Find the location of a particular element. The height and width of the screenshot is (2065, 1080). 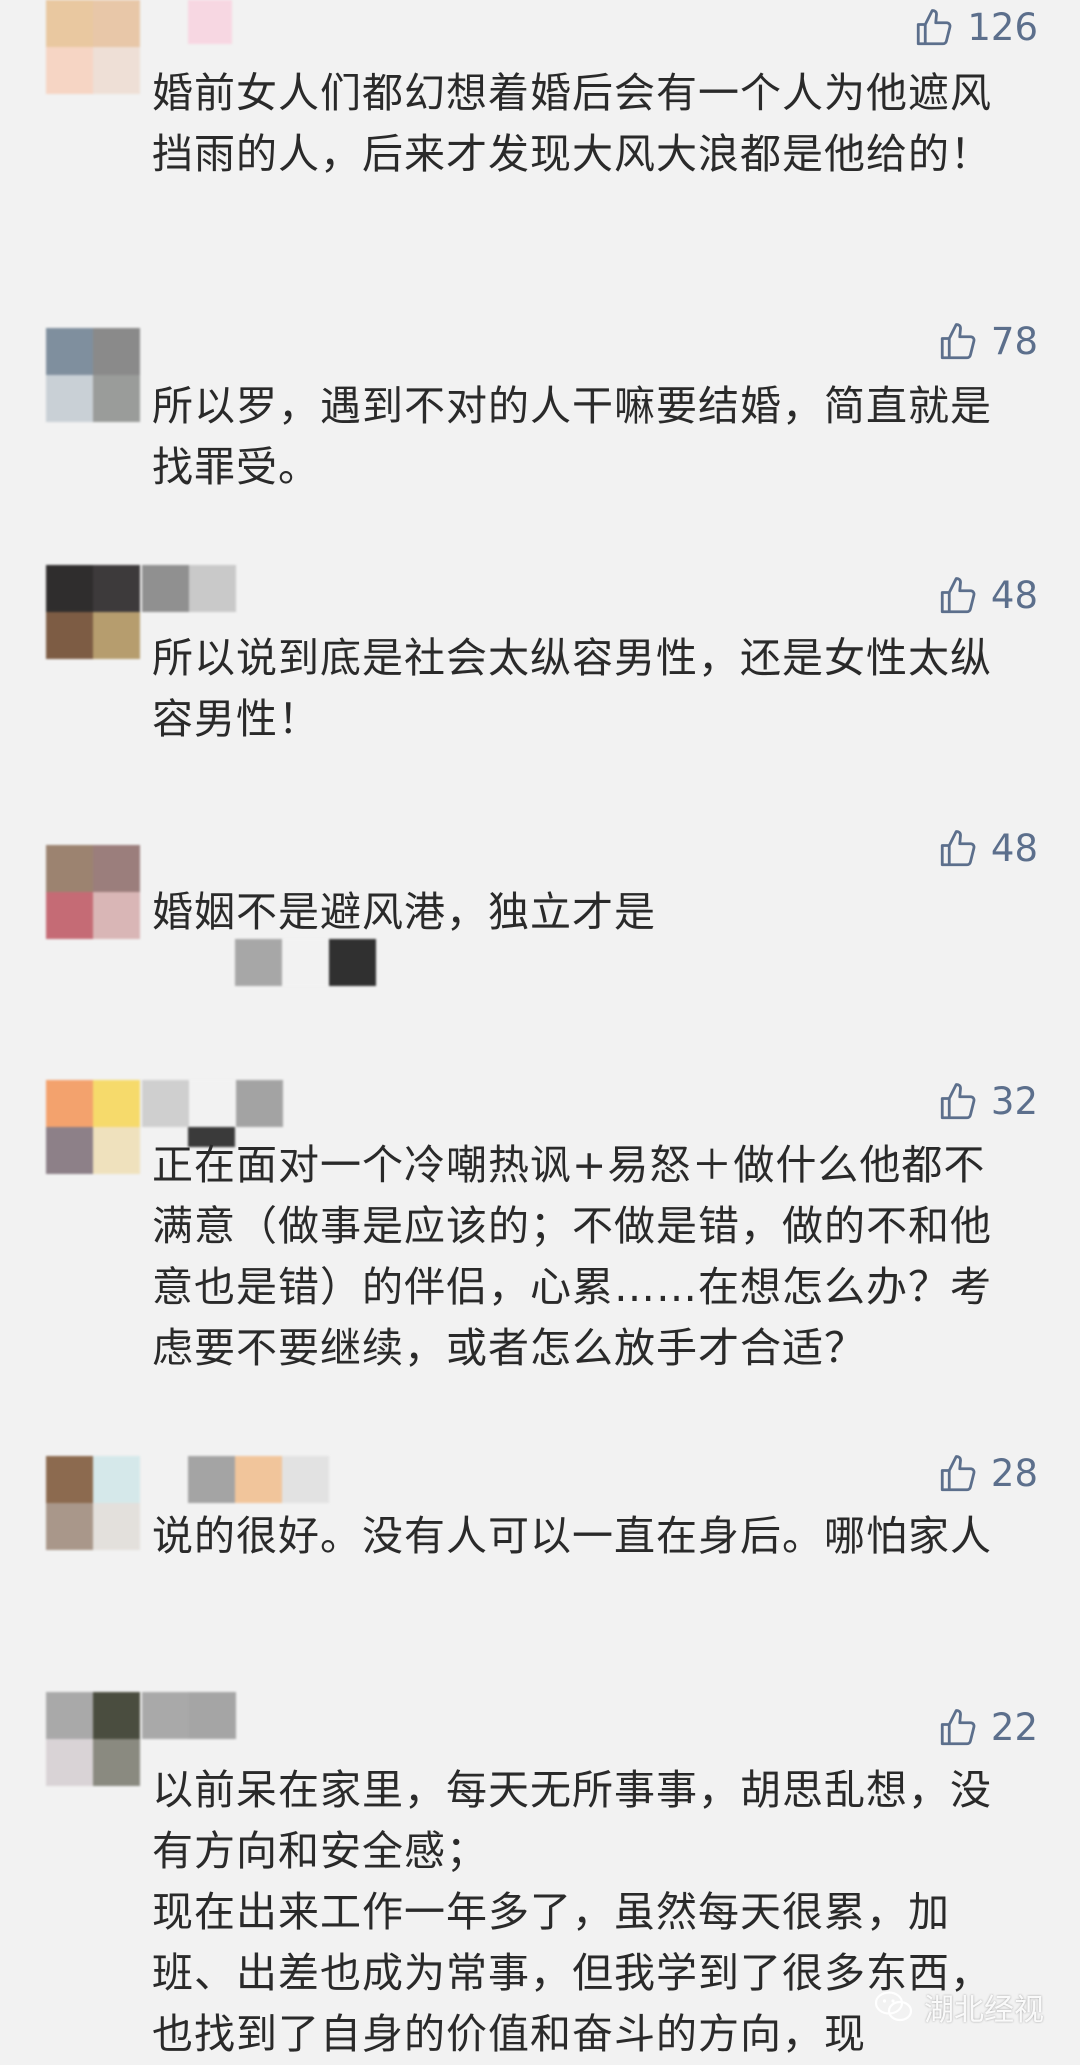

like-button: 22 is located at coordinates (987, 1727).